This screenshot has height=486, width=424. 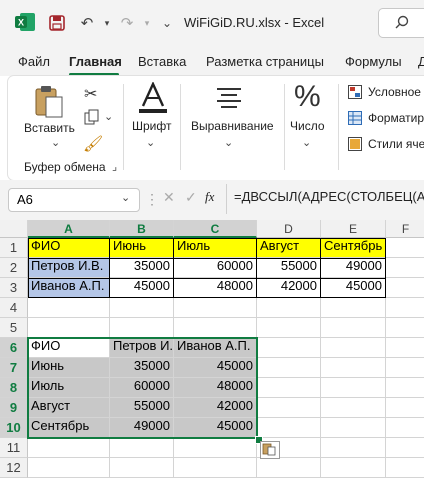 What do you see at coordinates (215, 229) in the screenshot?
I see `column-header-c: C` at bounding box center [215, 229].